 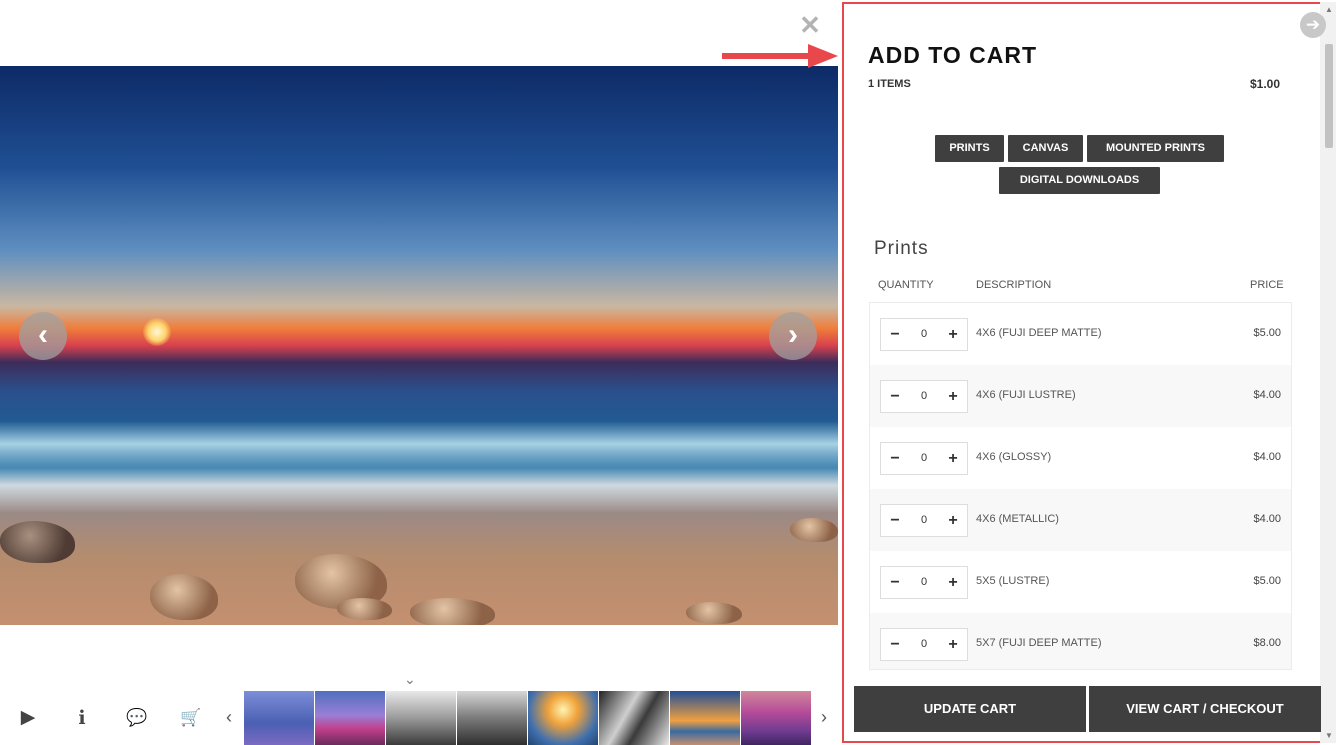 What do you see at coordinates (1013, 581) in the screenshot?
I see `row-description: 5X5 (LUSTRE)` at bounding box center [1013, 581].